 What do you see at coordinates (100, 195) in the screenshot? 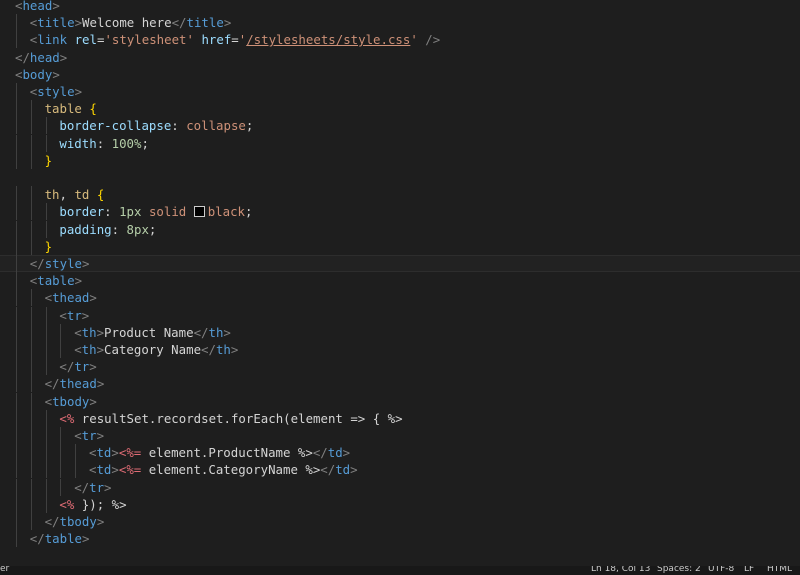
I see `code-token: {` at bounding box center [100, 195].